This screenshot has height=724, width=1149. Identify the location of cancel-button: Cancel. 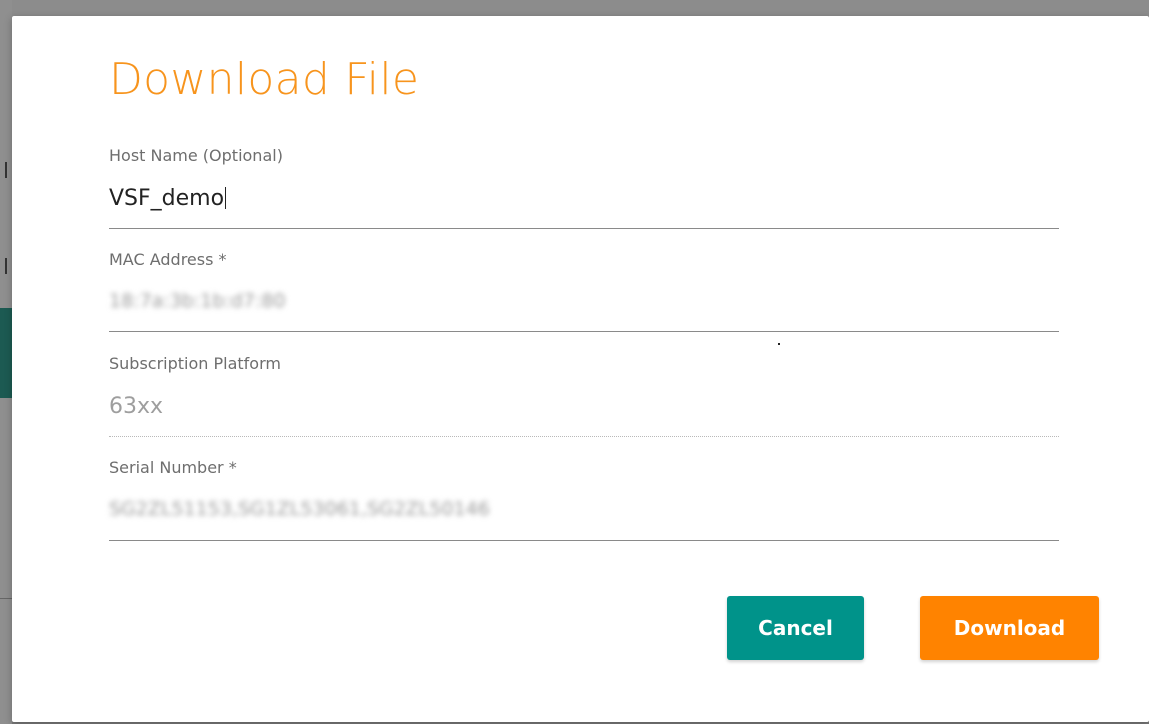
(795, 628).